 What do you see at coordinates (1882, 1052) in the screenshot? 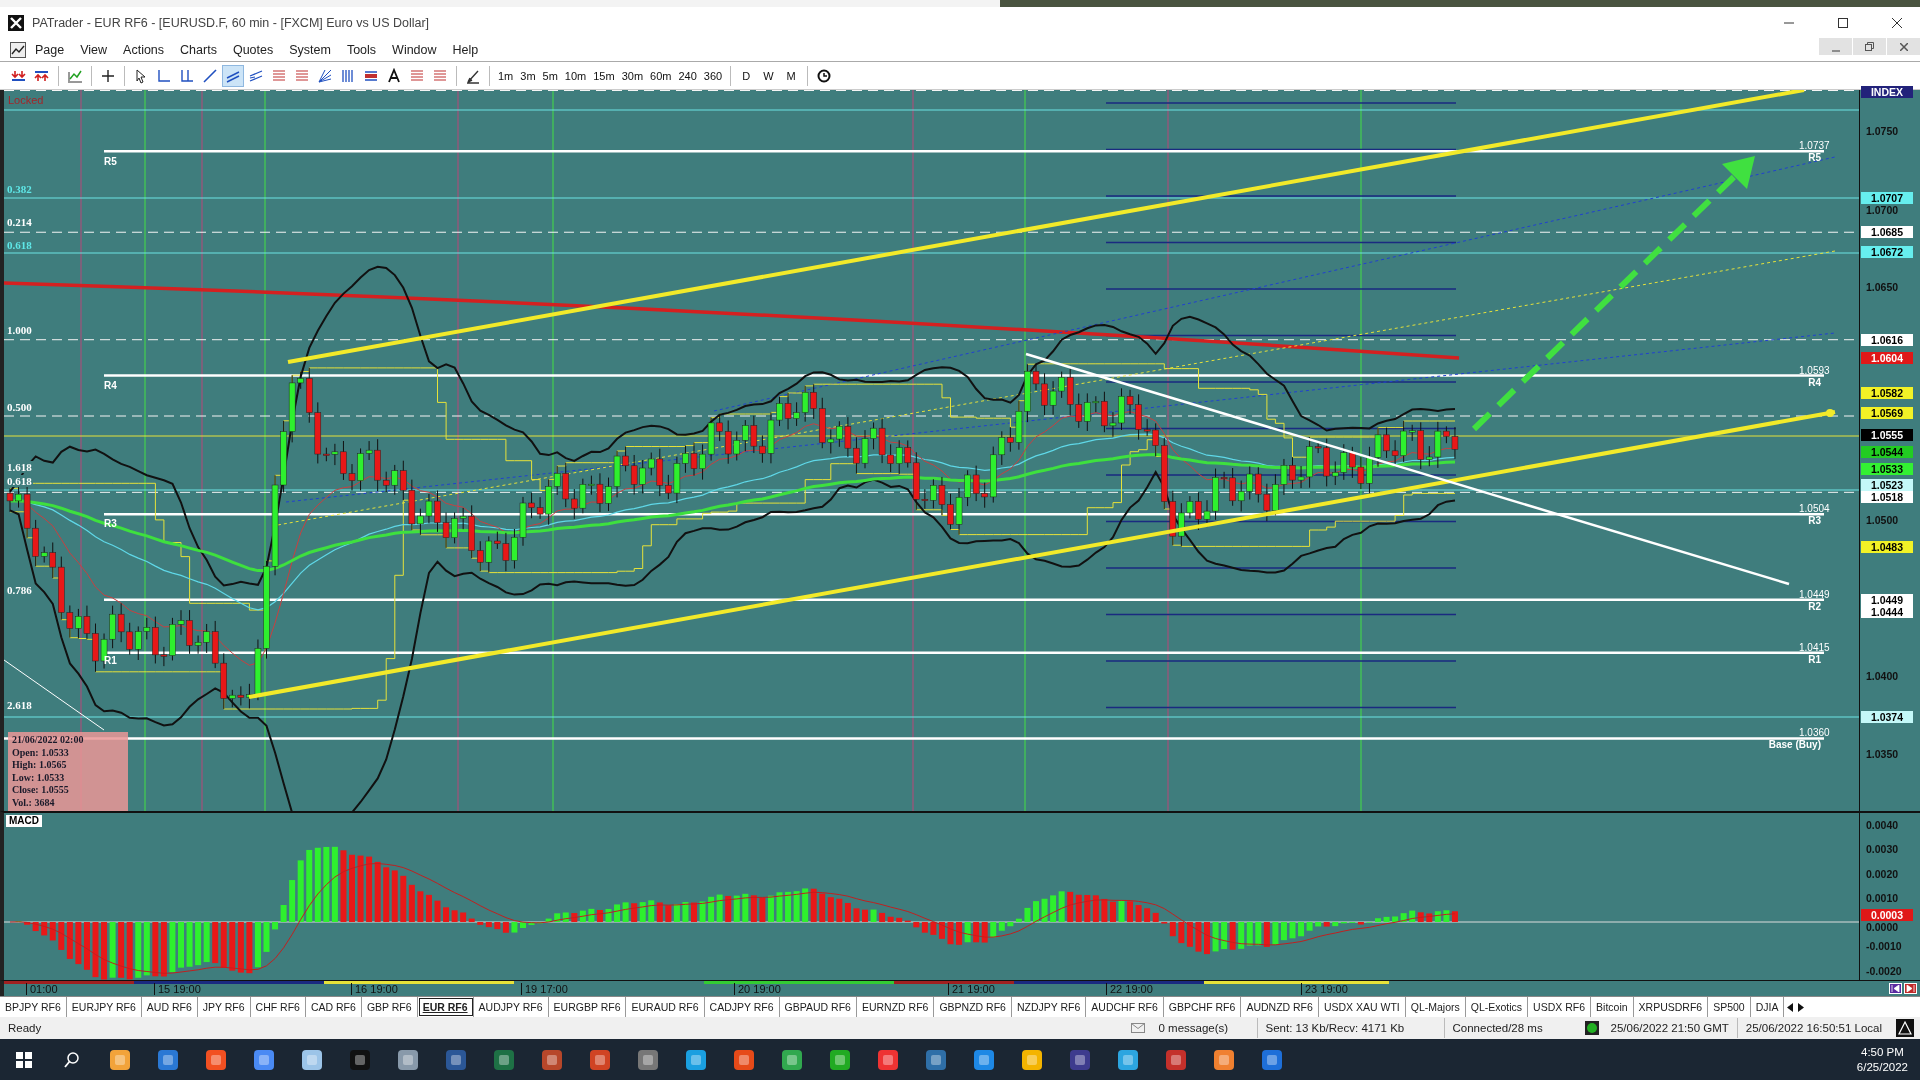
I see `taskbar-time: 4:50 PM` at bounding box center [1882, 1052].